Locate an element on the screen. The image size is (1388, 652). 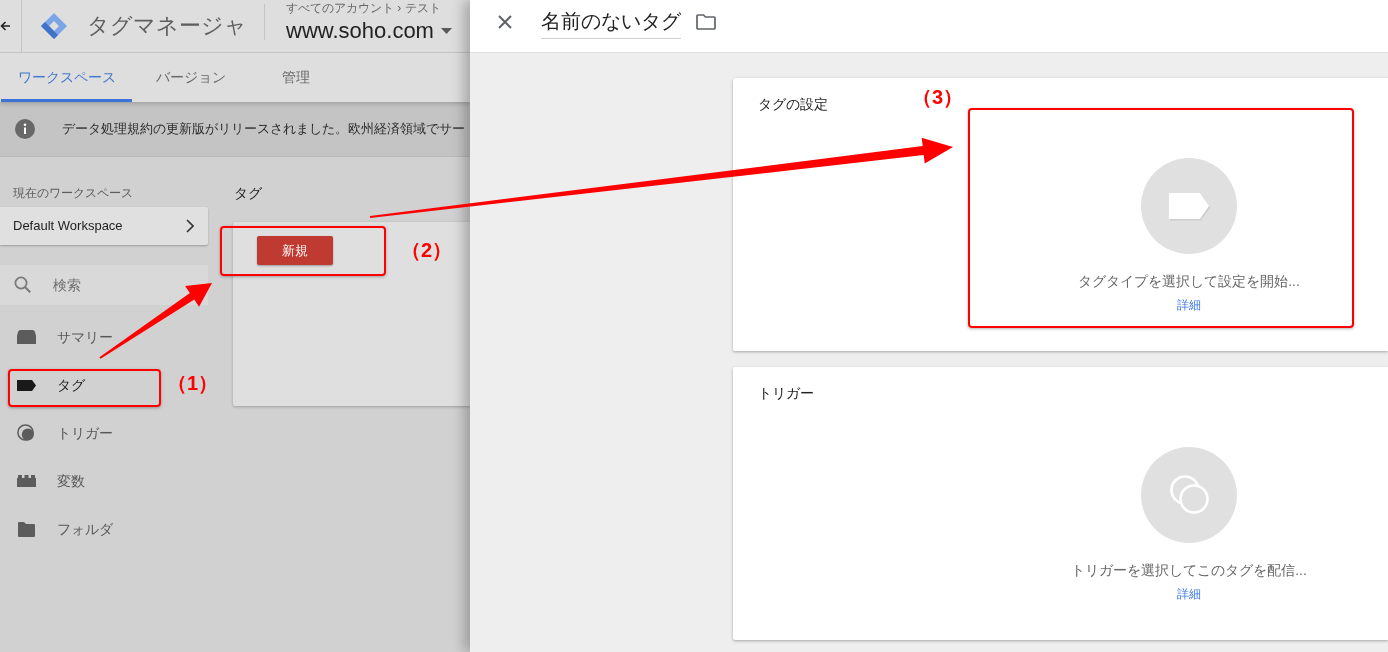
annotation-label: （2） is located at coordinates (427, 250).